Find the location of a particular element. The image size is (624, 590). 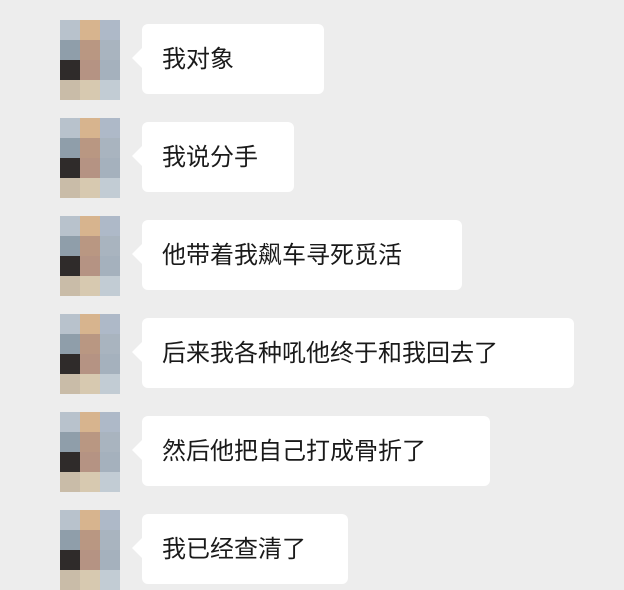

chat-message: 然后他把自己打成骨折了 is located at coordinates (340, 452).